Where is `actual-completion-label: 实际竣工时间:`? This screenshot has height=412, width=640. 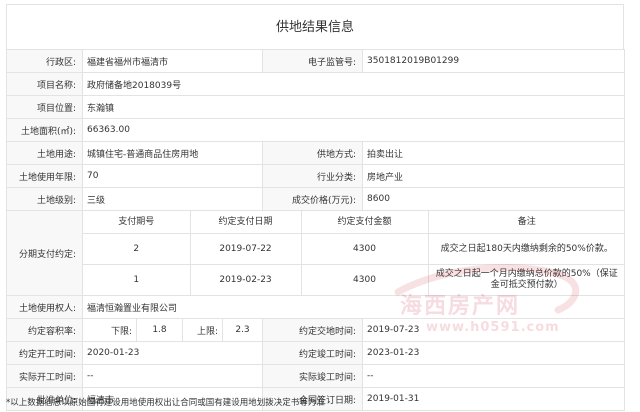
actual-completion-label: 实际竣工时间: is located at coordinates (313, 376).